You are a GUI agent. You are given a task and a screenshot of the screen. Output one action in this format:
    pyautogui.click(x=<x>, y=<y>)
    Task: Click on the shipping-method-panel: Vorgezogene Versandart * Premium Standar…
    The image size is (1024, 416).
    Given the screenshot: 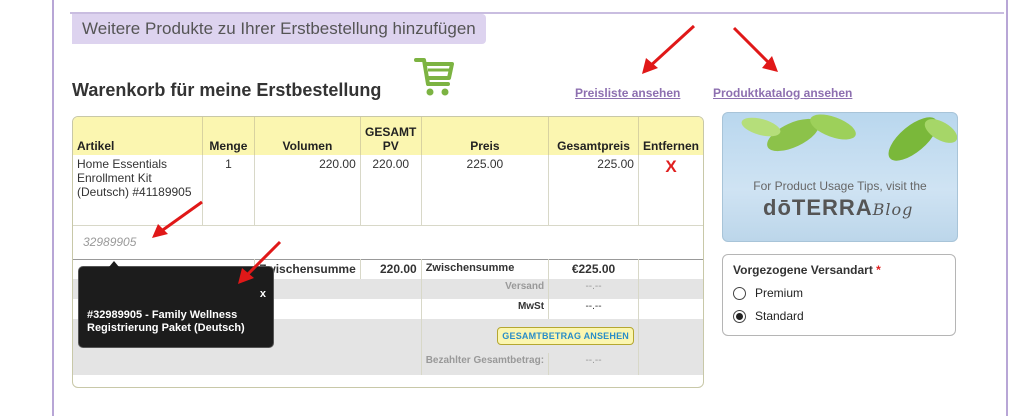 What is the action you would take?
    pyautogui.click(x=839, y=295)
    